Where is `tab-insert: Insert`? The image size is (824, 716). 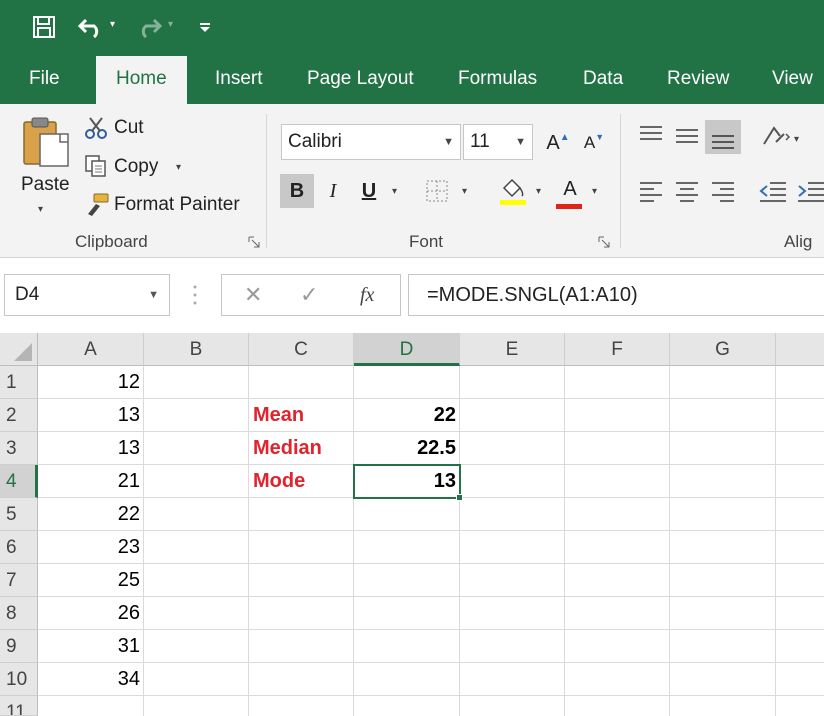
tab-insert: Insert is located at coordinates (239, 79).